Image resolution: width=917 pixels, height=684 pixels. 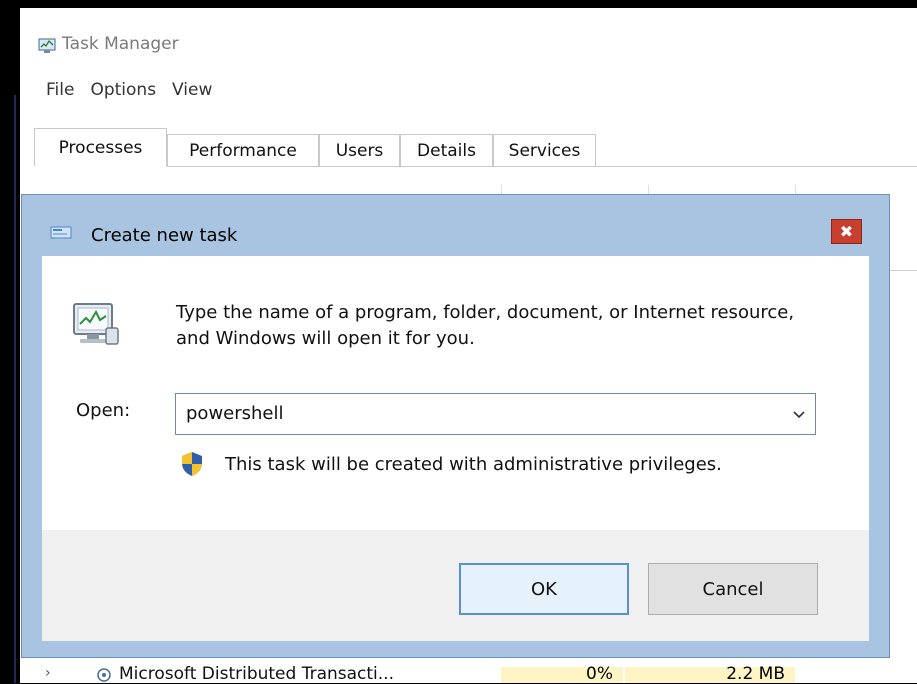 I want to click on menu-file: File, so click(x=65, y=92).